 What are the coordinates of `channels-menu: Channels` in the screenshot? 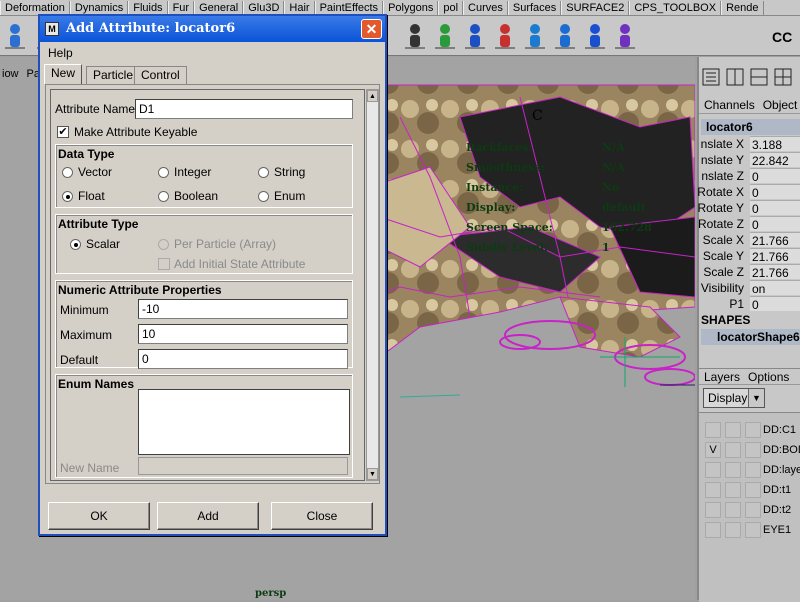 It's located at (729, 105).